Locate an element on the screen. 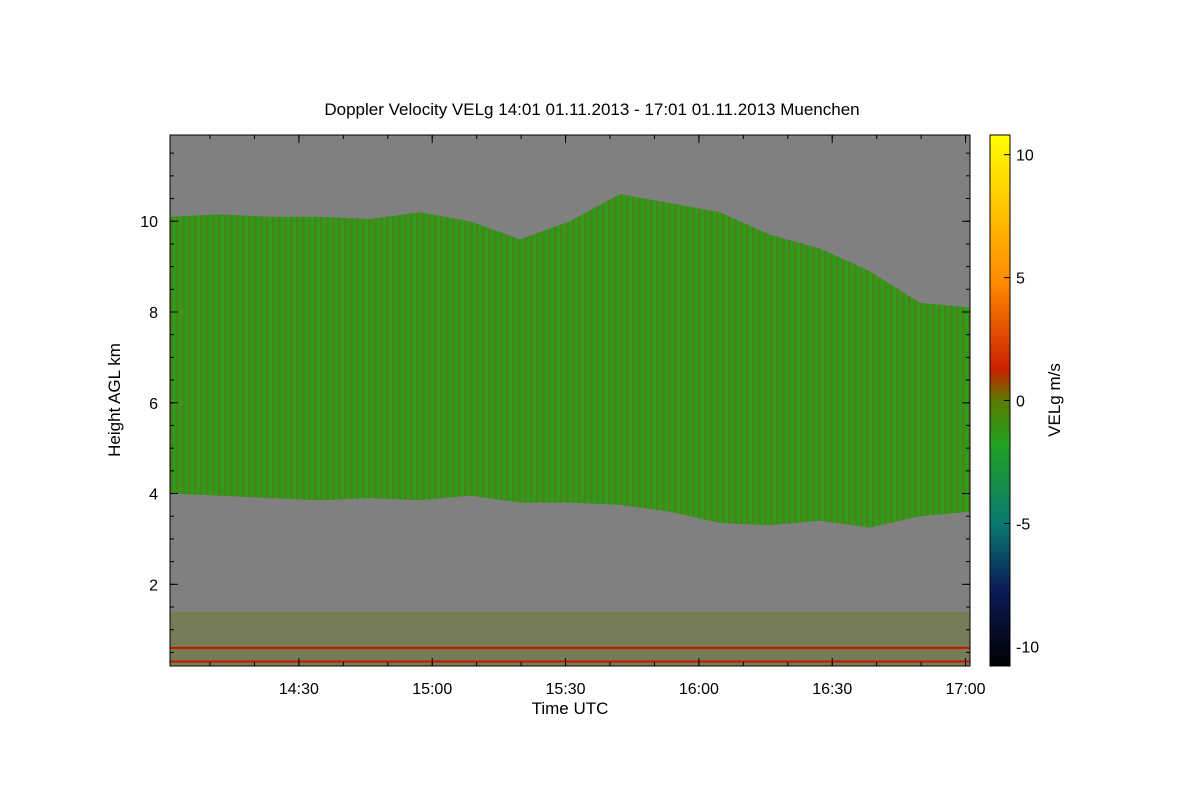  x-tick-label: 16:00 is located at coordinates (699, 689).